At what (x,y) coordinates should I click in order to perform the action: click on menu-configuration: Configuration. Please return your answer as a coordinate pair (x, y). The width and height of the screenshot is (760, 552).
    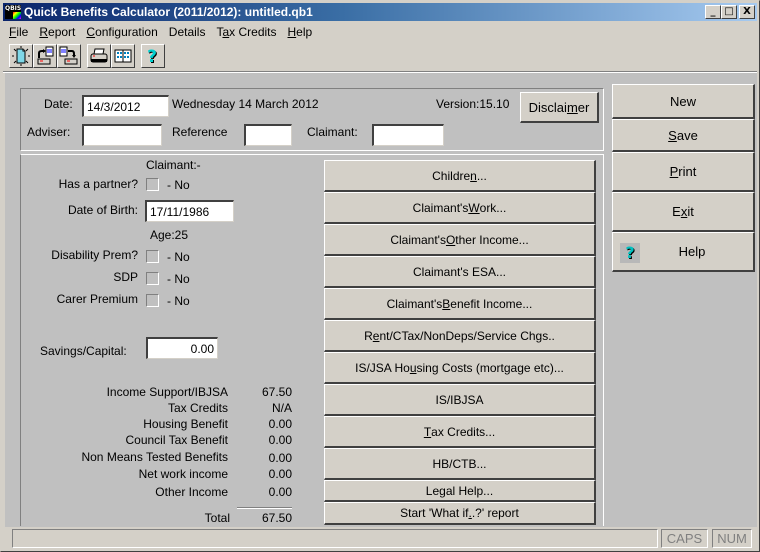
    Looking at the image, I should click on (121, 32).